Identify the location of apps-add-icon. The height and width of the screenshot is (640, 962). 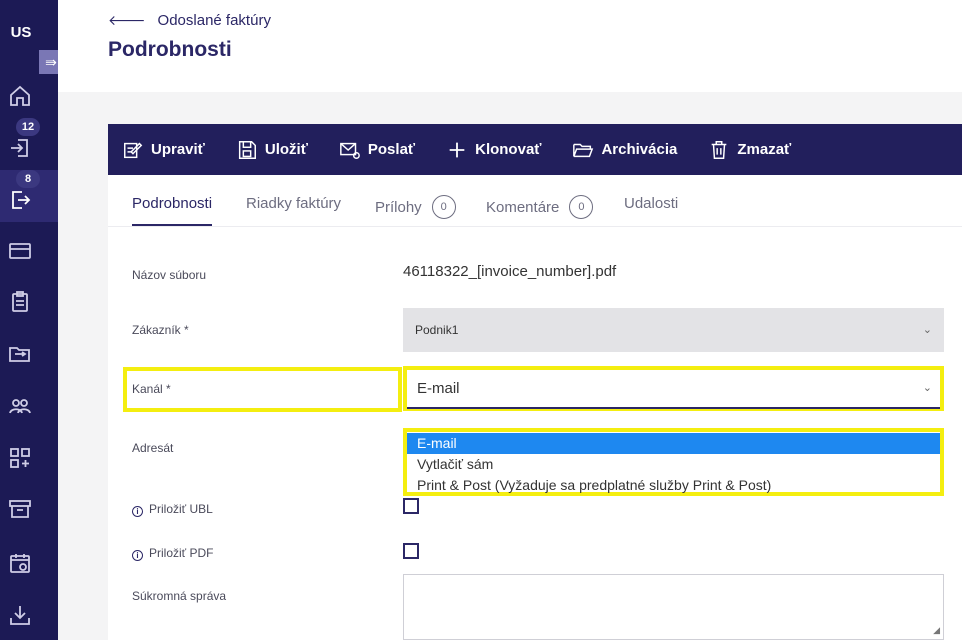
(20, 458).